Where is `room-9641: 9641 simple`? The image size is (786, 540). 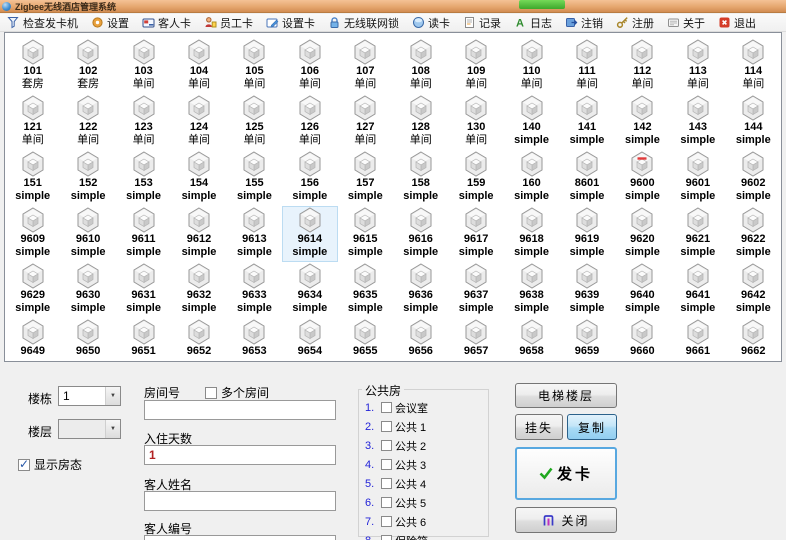 room-9641: 9641 simple is located at coordinates (697, 290).